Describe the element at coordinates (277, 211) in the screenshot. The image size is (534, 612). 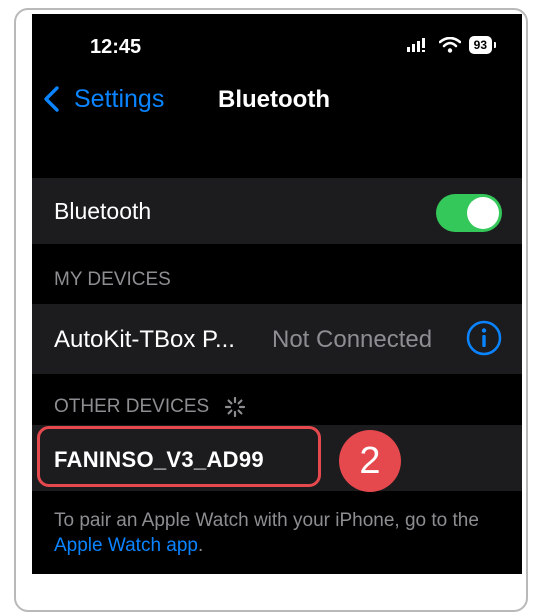
I see `bluetooth-toggle-row: Bluetooth` at that location.